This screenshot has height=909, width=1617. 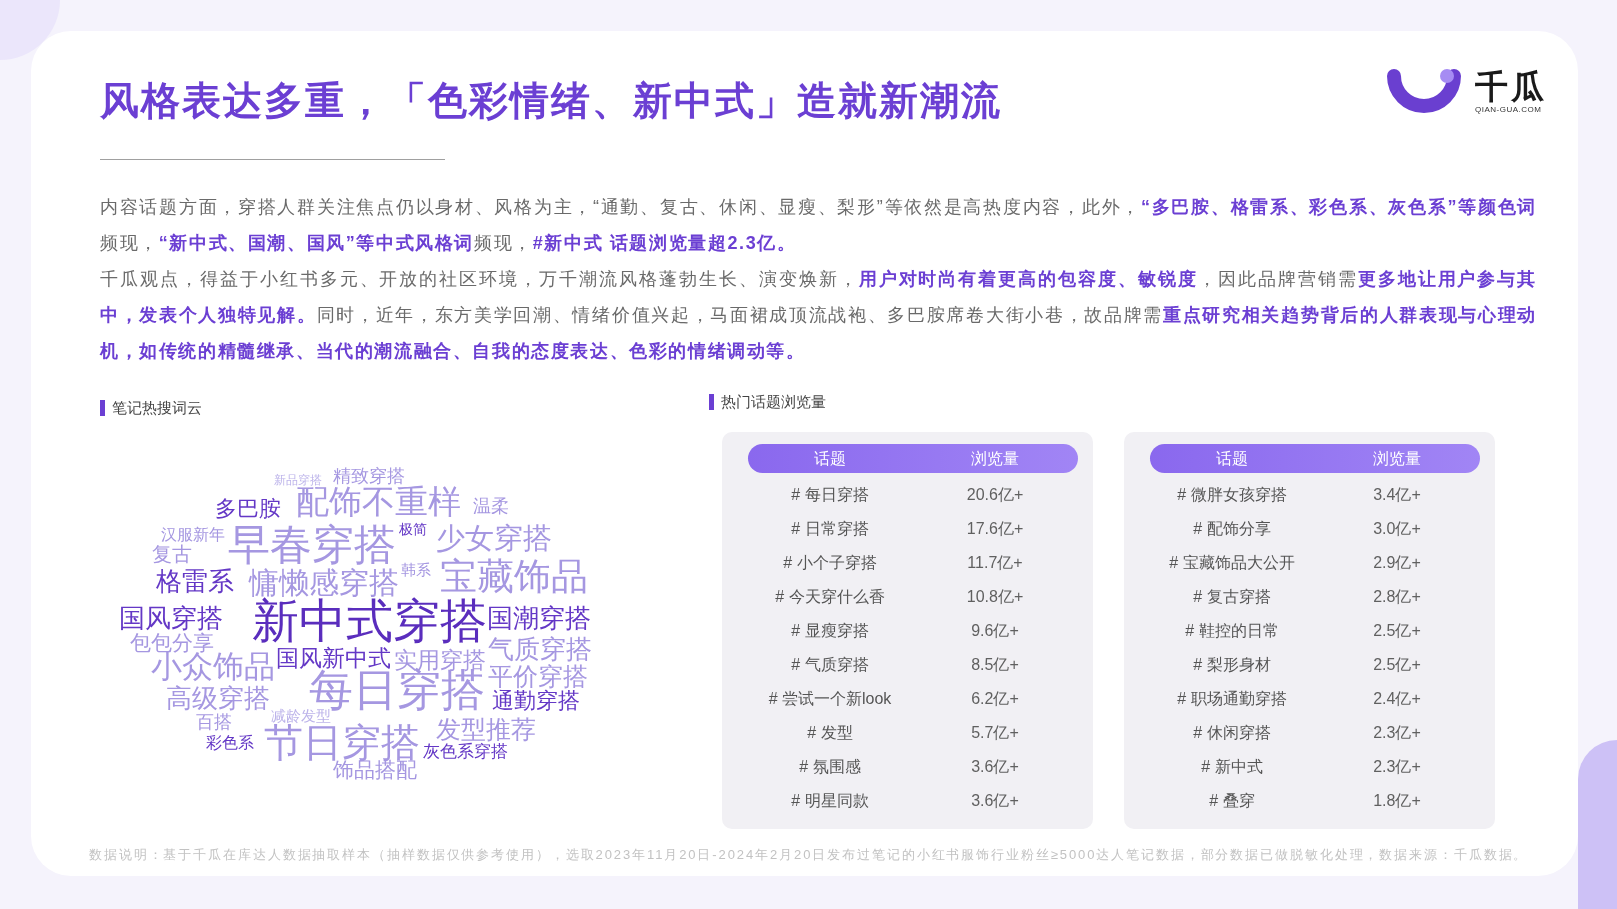 What do you see at coordinates (1397, 529) in the screenshot?
I see `views-cell: 3.0亿+` at bounding box center [1397, 529].